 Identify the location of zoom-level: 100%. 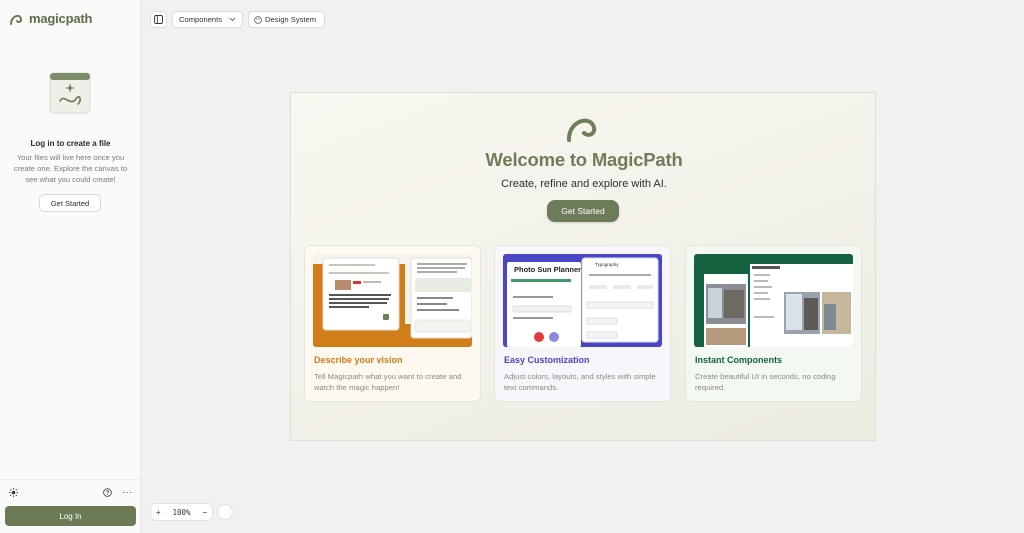
(181, 512).